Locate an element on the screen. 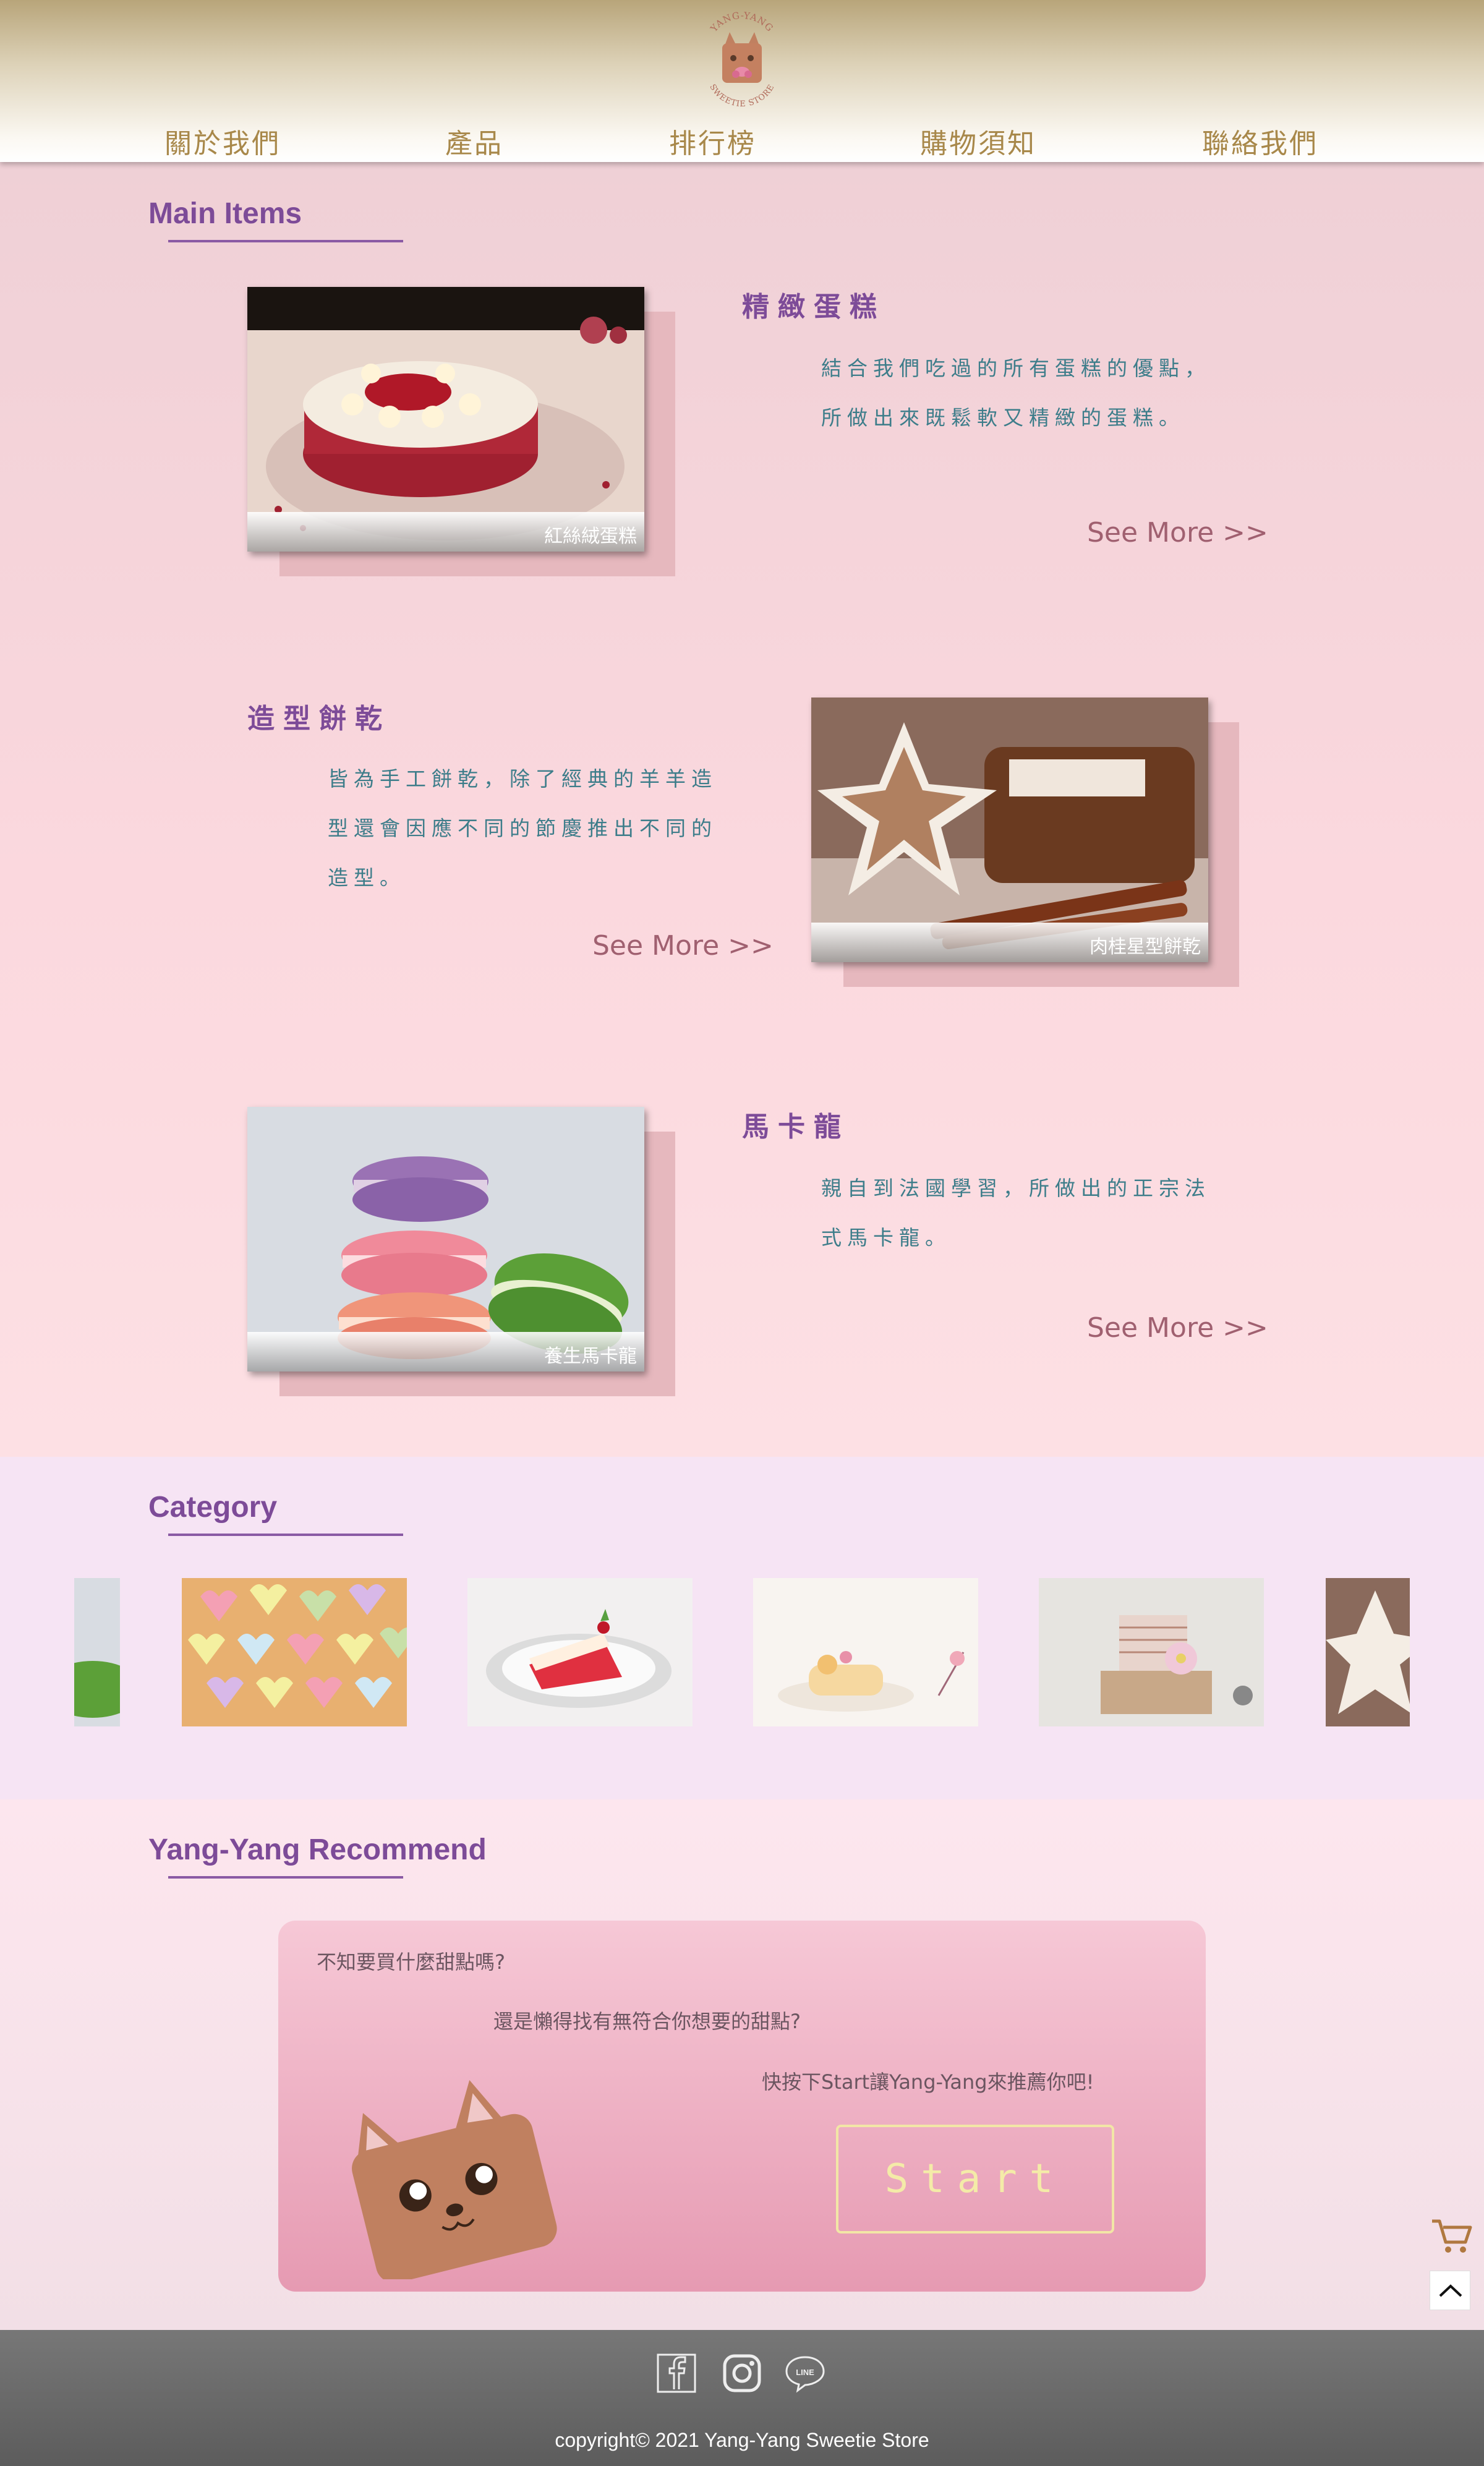 The height and width of the screenshot is (2466, 1484). cookie-image: 肉桂星型餅乾 is located at coordinates (1009, 830).